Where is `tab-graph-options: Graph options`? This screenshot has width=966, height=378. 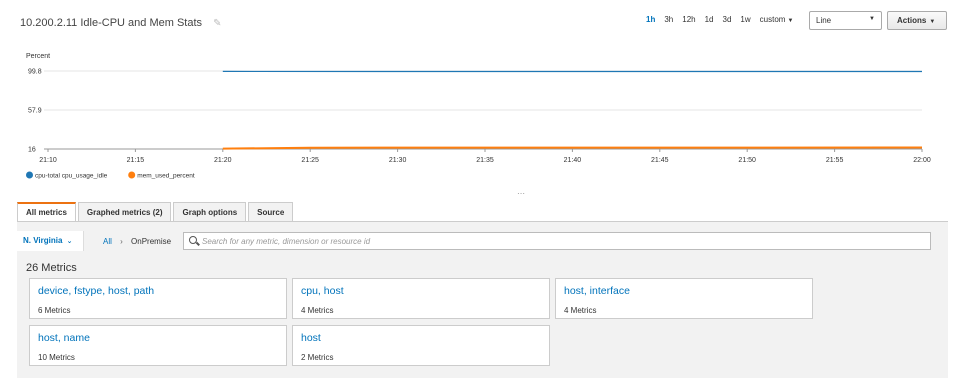
tab-graph-options: Graph options is located at coordinates (210, 211).